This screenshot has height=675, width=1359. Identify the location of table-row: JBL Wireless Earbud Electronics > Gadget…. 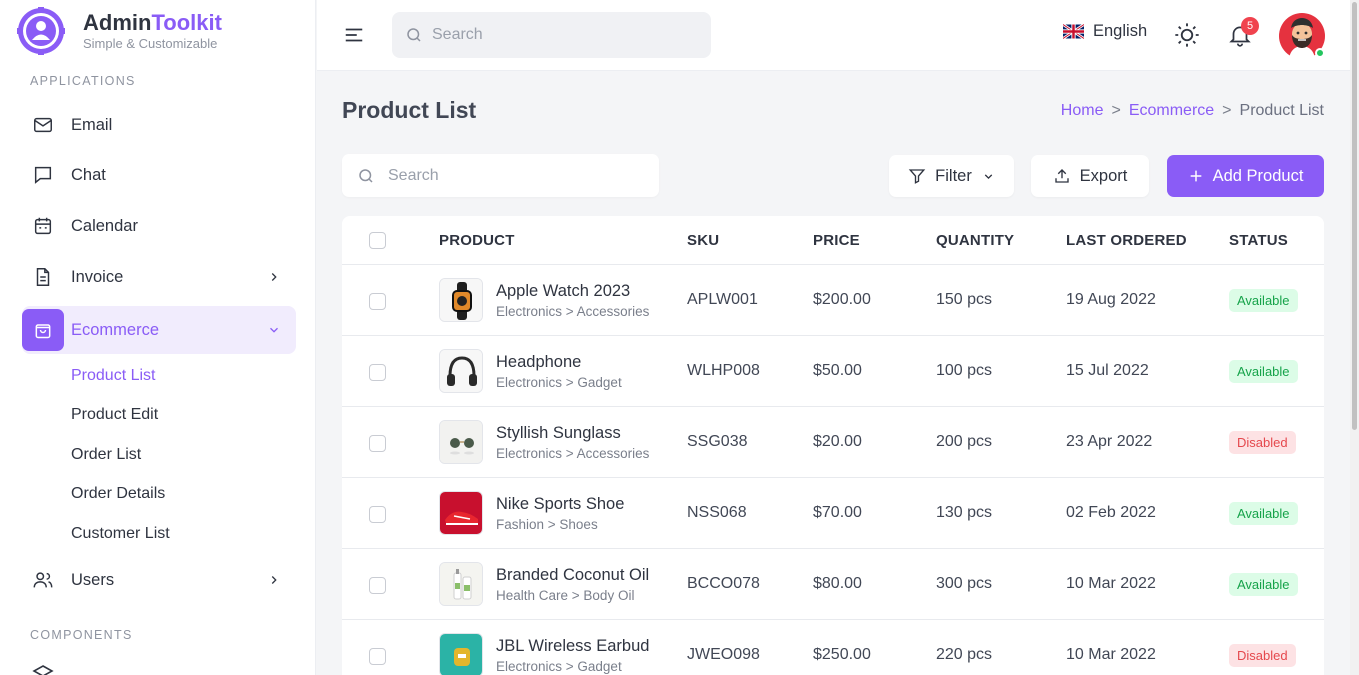
(833, 647).